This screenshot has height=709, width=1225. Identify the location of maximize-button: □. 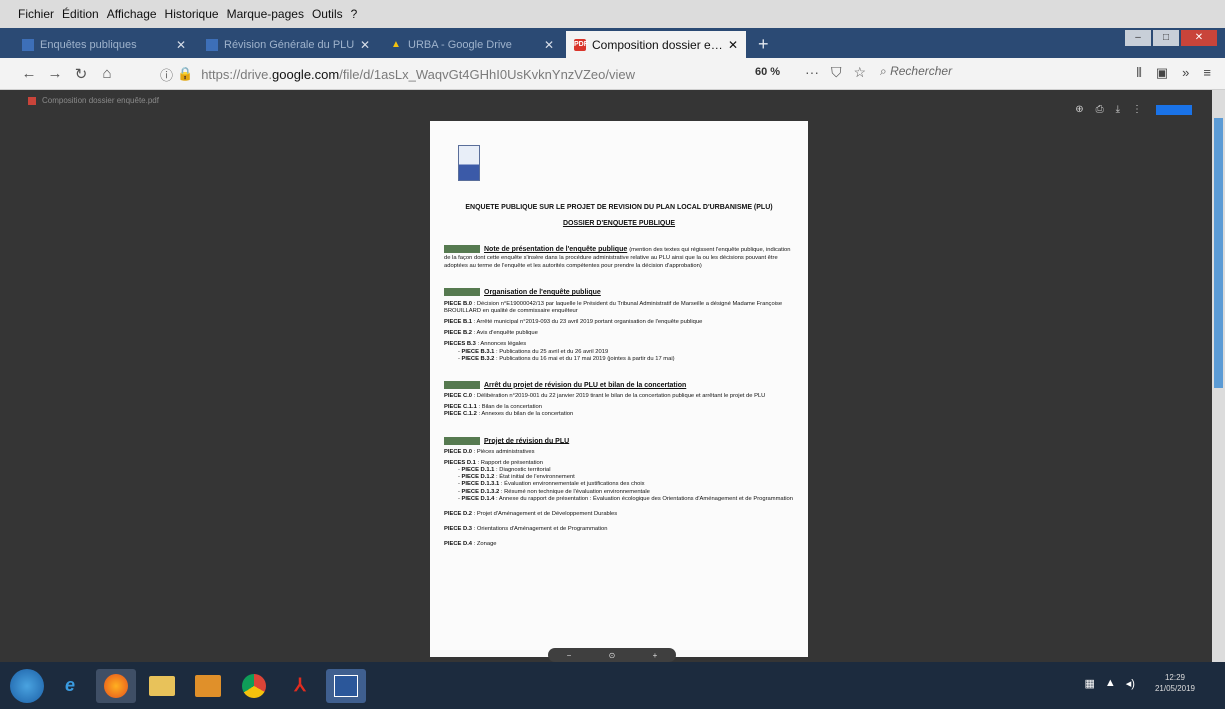
(1166, 38).